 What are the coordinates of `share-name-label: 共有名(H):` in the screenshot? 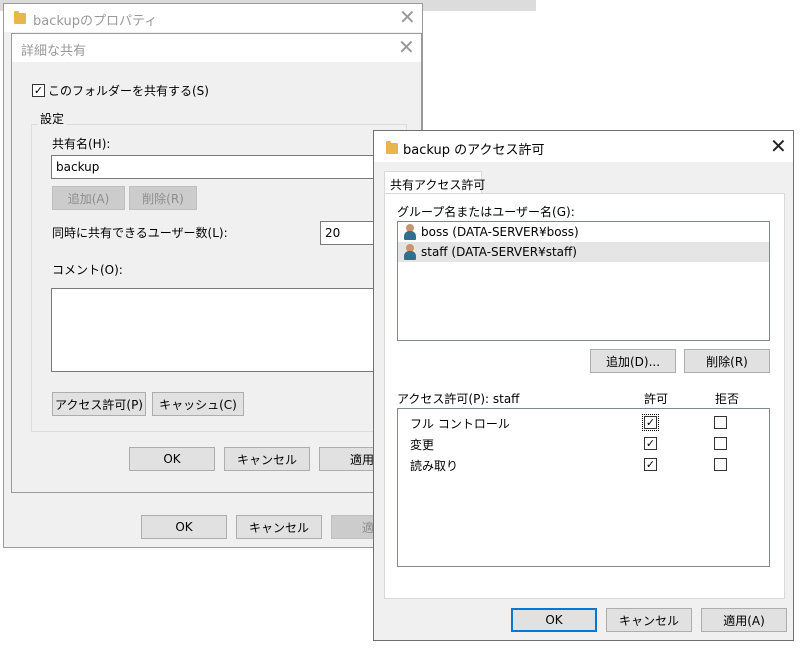 It's located at (81, 144).